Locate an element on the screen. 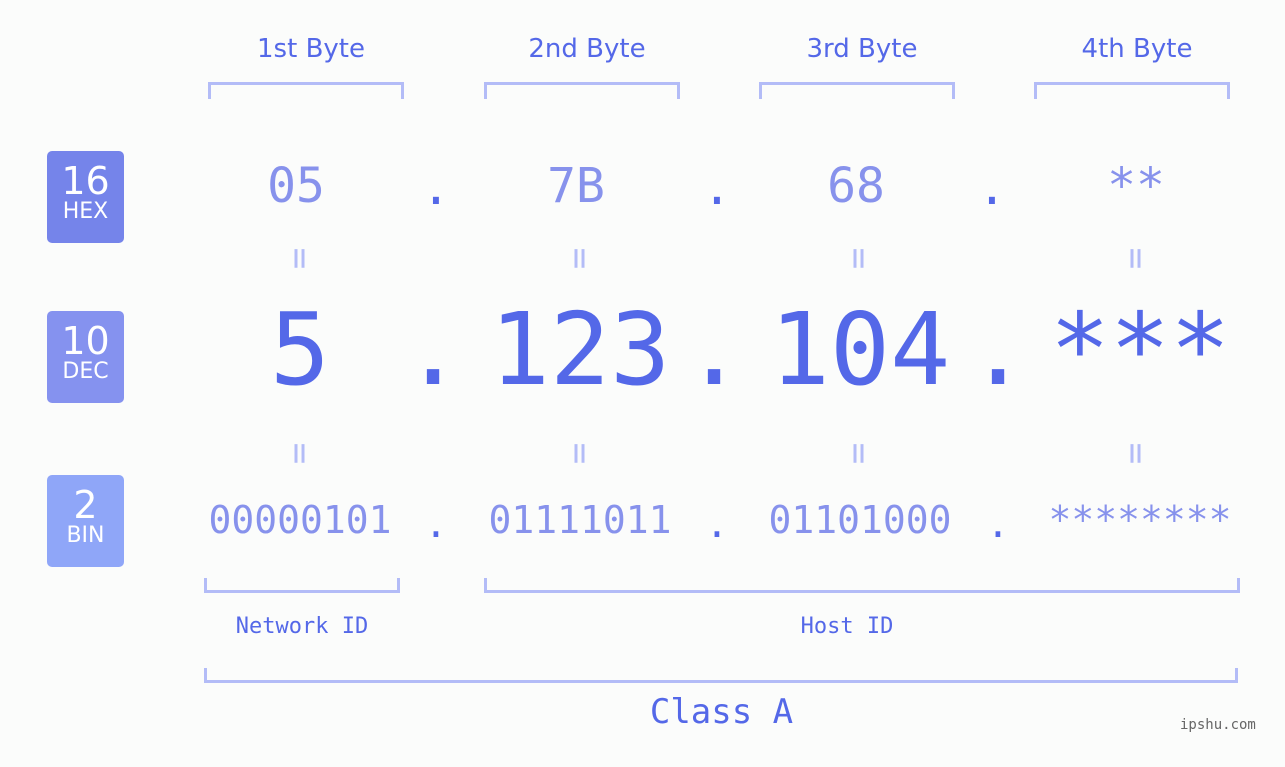 This screenshot has width=1285, height=767. dec-value-2: 123 is located at coordinates (580, 349).